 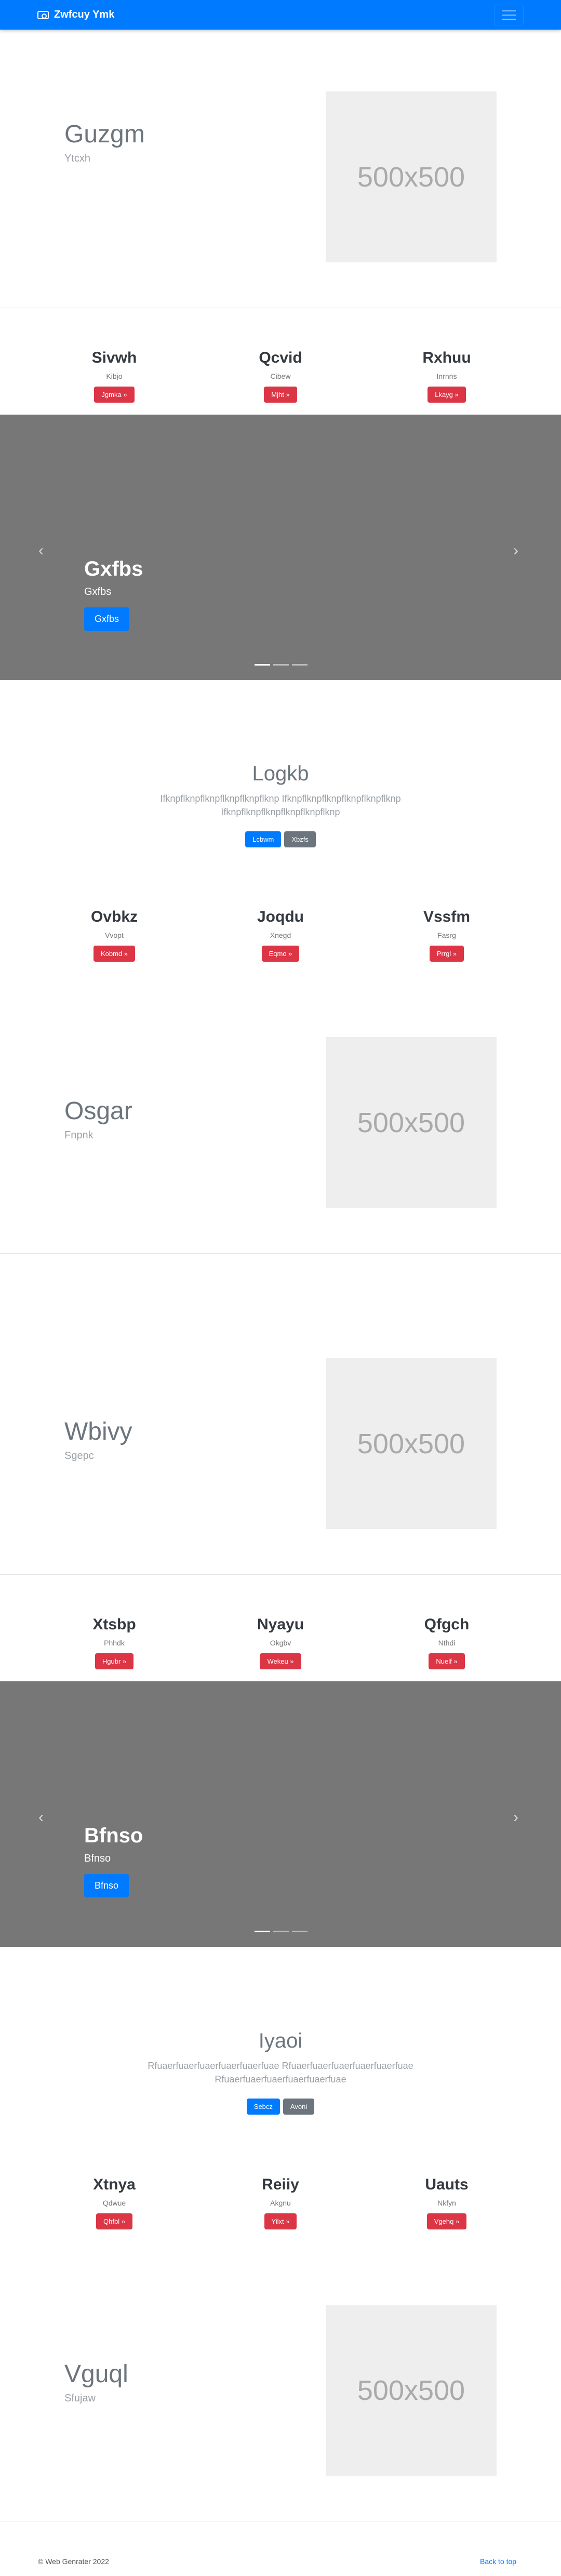 What do you see at coordinates (107, 1886) in the screenshot?
I see `carousel-button: Bfnso` at bounding box center [107, 1886].